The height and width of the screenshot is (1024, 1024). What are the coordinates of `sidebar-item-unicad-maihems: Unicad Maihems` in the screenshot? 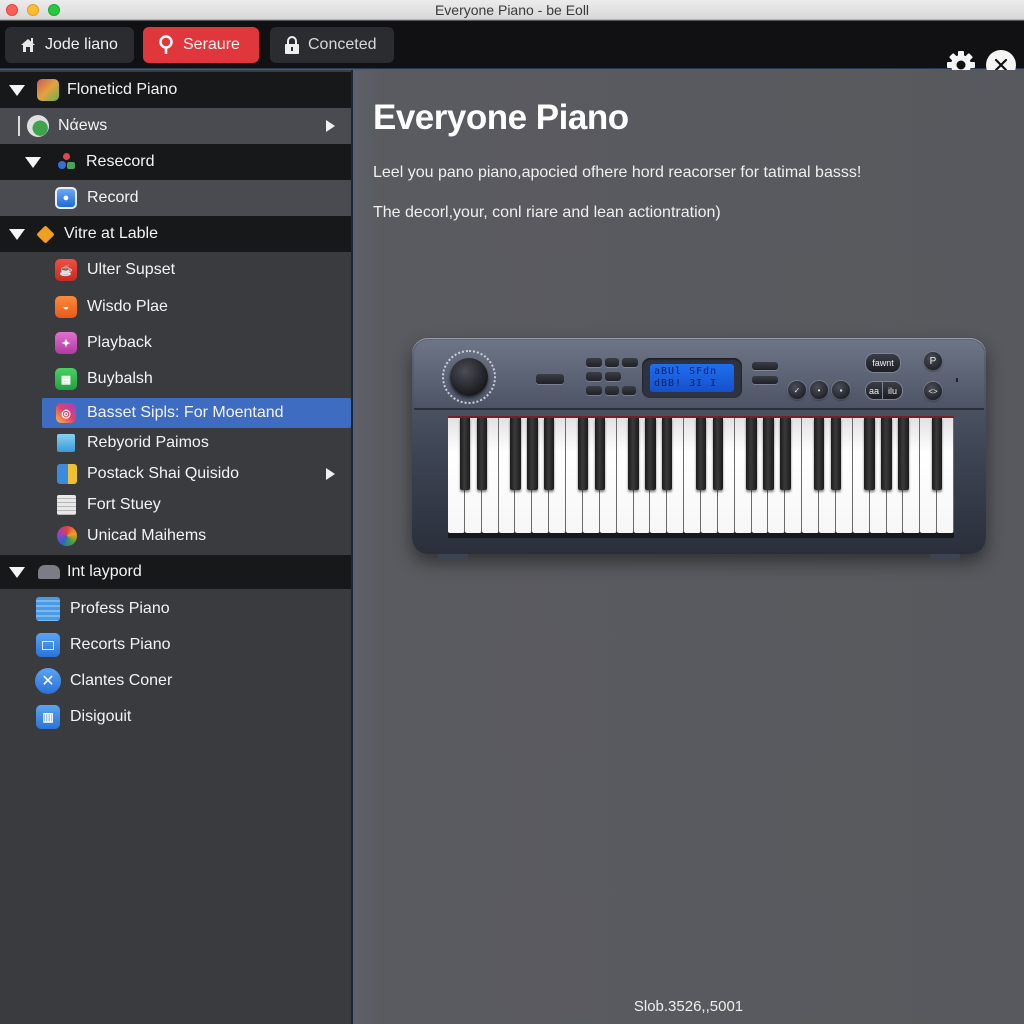 It's located at (175, 536).